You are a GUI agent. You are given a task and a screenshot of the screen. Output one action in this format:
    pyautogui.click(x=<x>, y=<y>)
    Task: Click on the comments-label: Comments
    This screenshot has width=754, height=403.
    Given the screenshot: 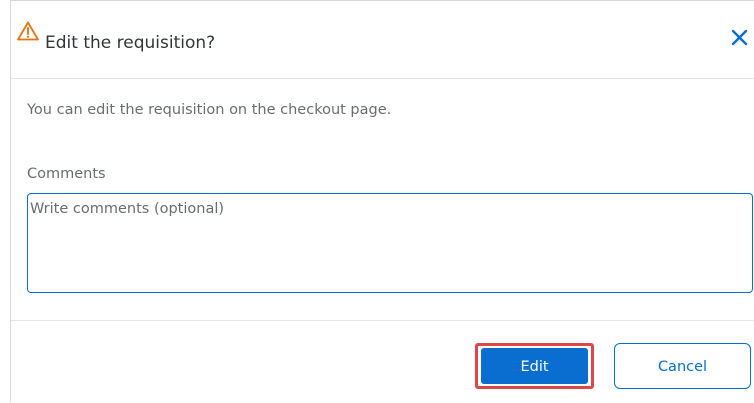 What is the action you would take?
    pyautogui.click(x=66, y=174)
    